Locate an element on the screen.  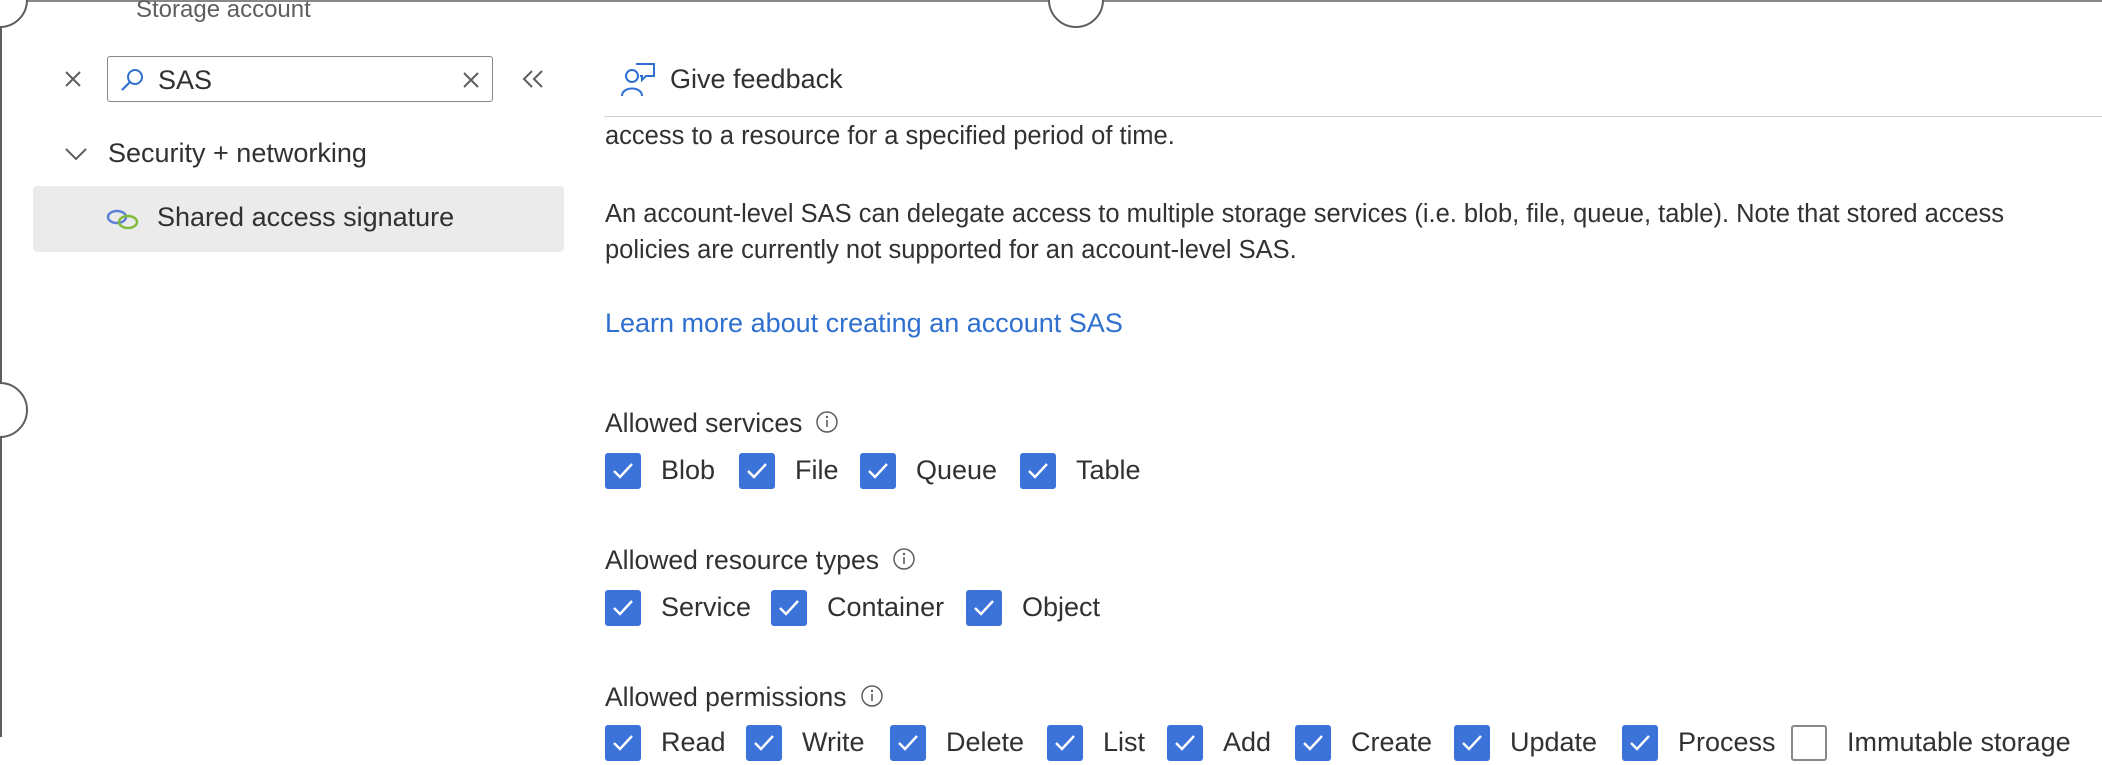
checkbox-label: Create is located at coordinates (1392, 742).